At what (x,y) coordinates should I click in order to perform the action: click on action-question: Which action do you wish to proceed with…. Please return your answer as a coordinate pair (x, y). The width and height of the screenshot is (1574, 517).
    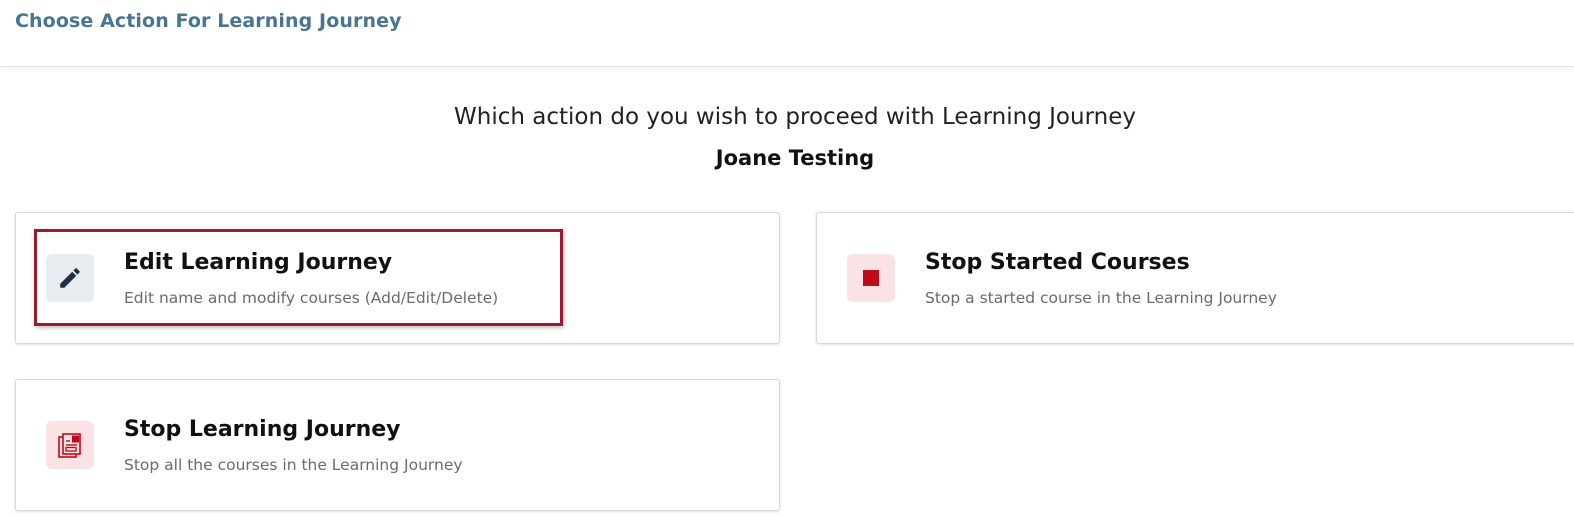
    Looking at the image, I should click on (795, 117).